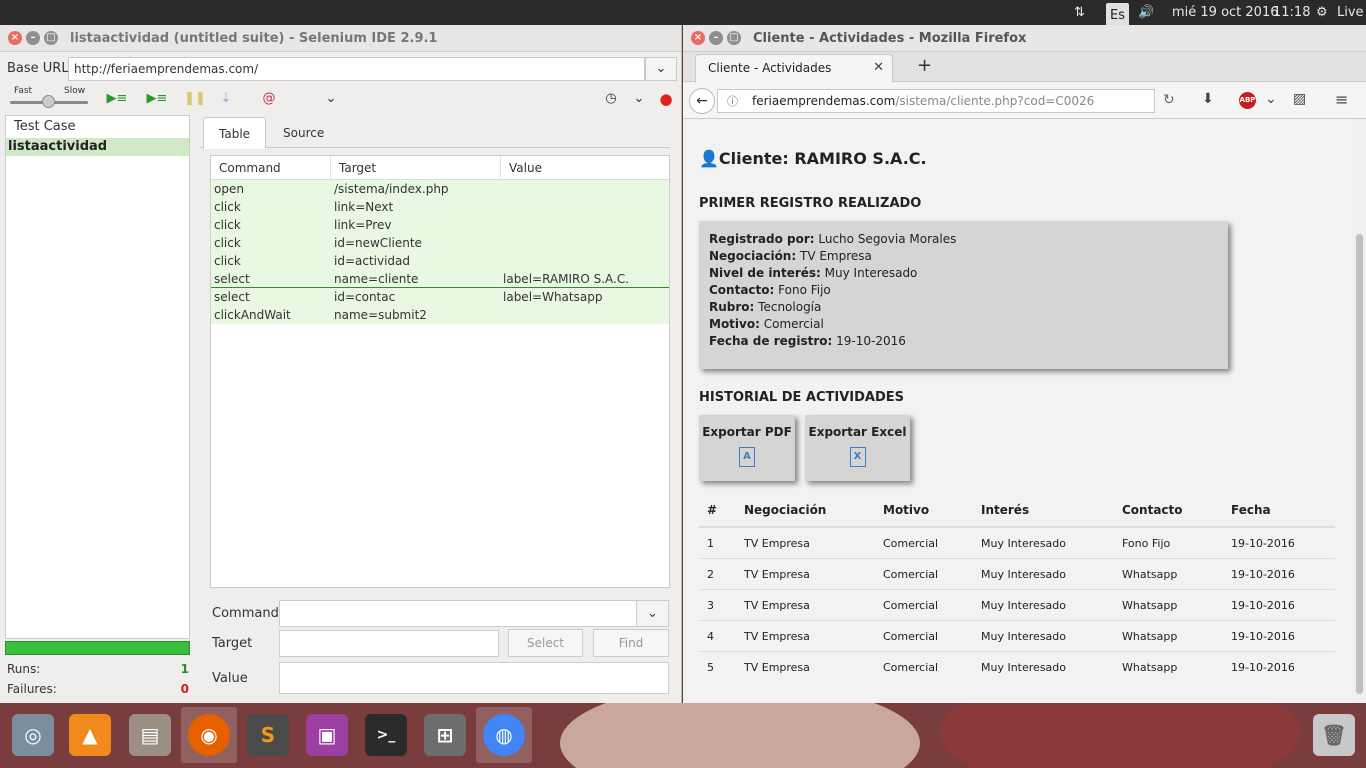 Image resolution: width=1366 pixels, height=768 pixels. Describe the element at coordinates (440, 168) in the screenshot. I see `command-table-header: Command Target Value` at that location.